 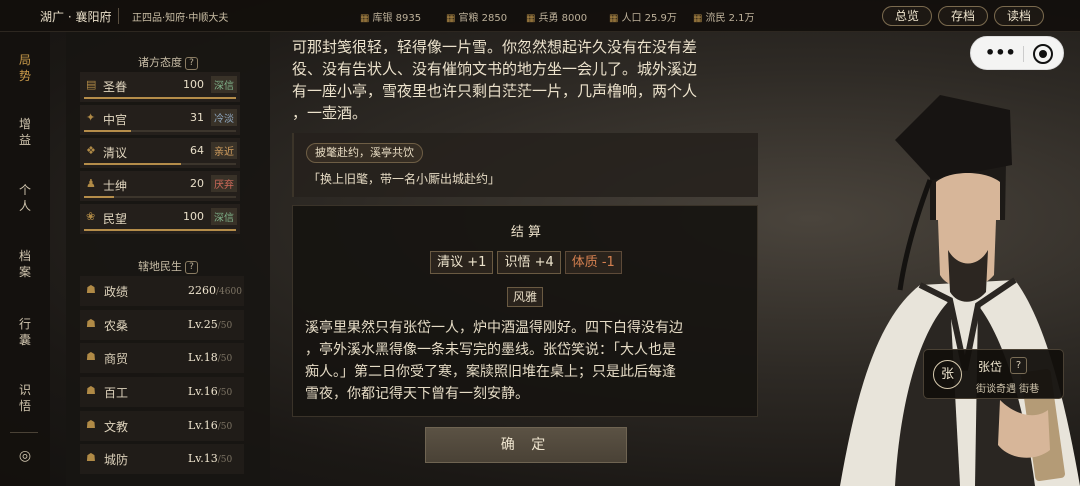 I want to click on resource-refugees: ▦ 流民 2.1万, so click(x=724, y=18).